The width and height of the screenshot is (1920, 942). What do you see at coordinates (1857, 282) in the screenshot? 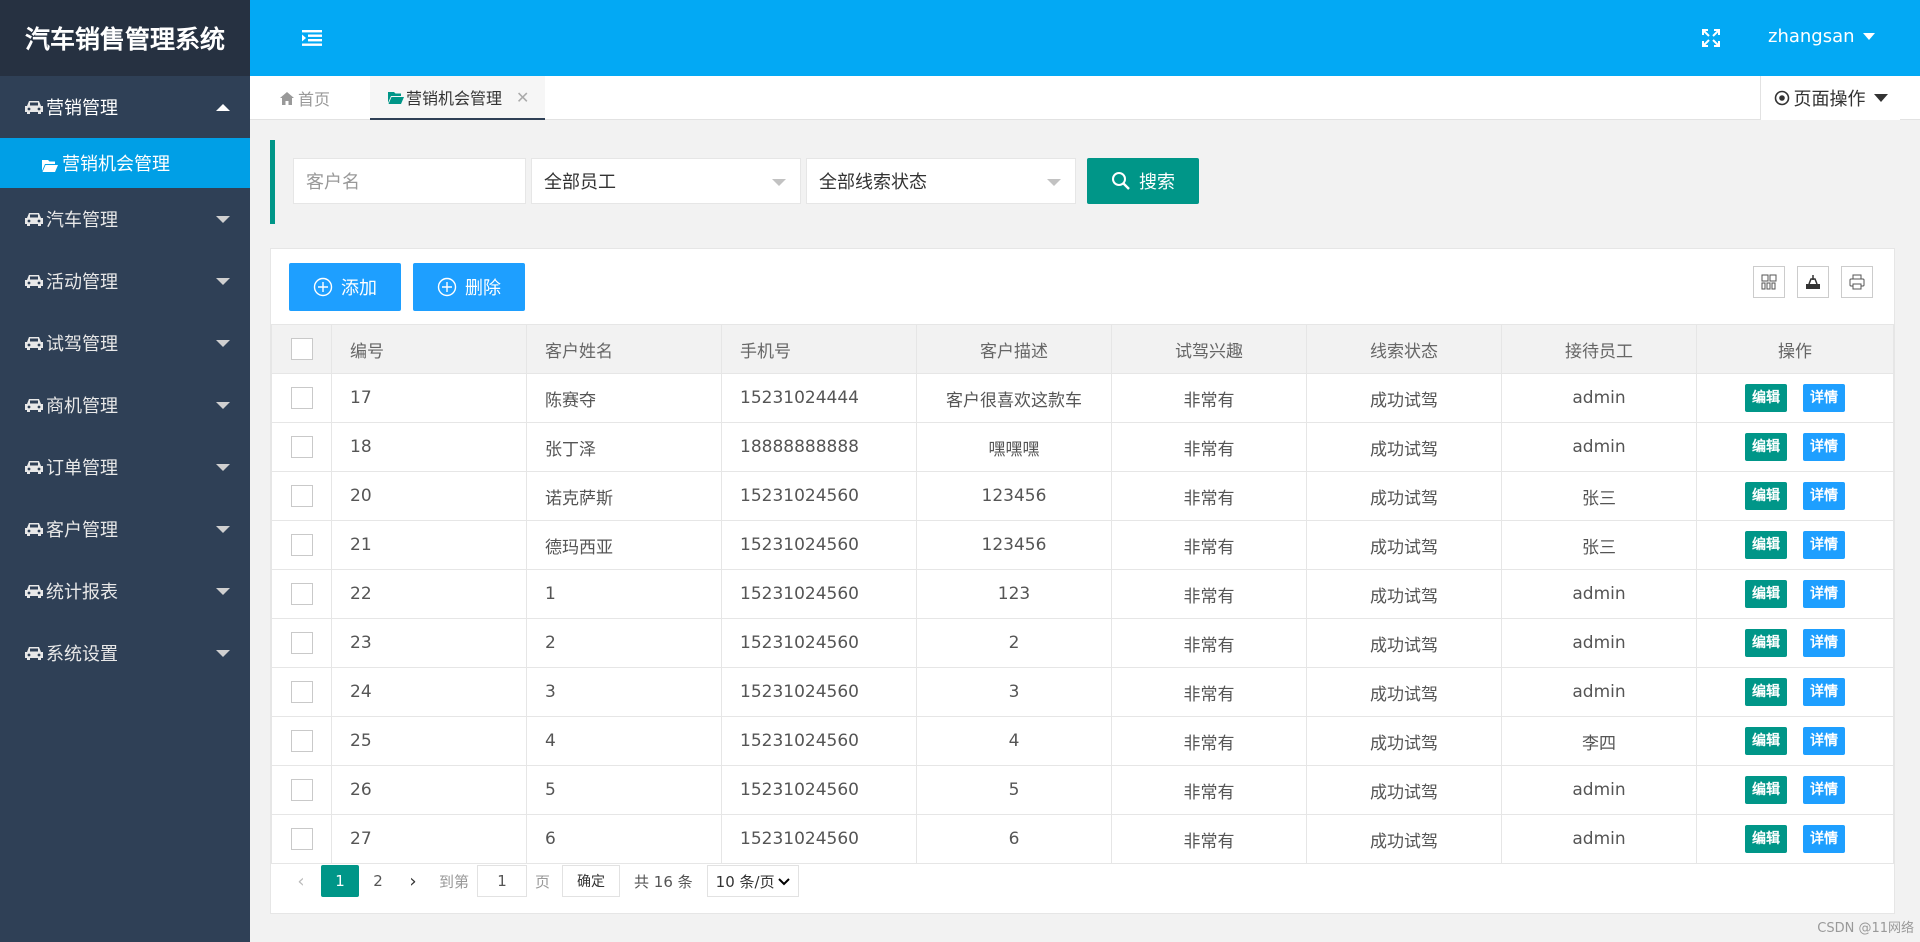
I see `print-button` at bounding box center [1857, 282].